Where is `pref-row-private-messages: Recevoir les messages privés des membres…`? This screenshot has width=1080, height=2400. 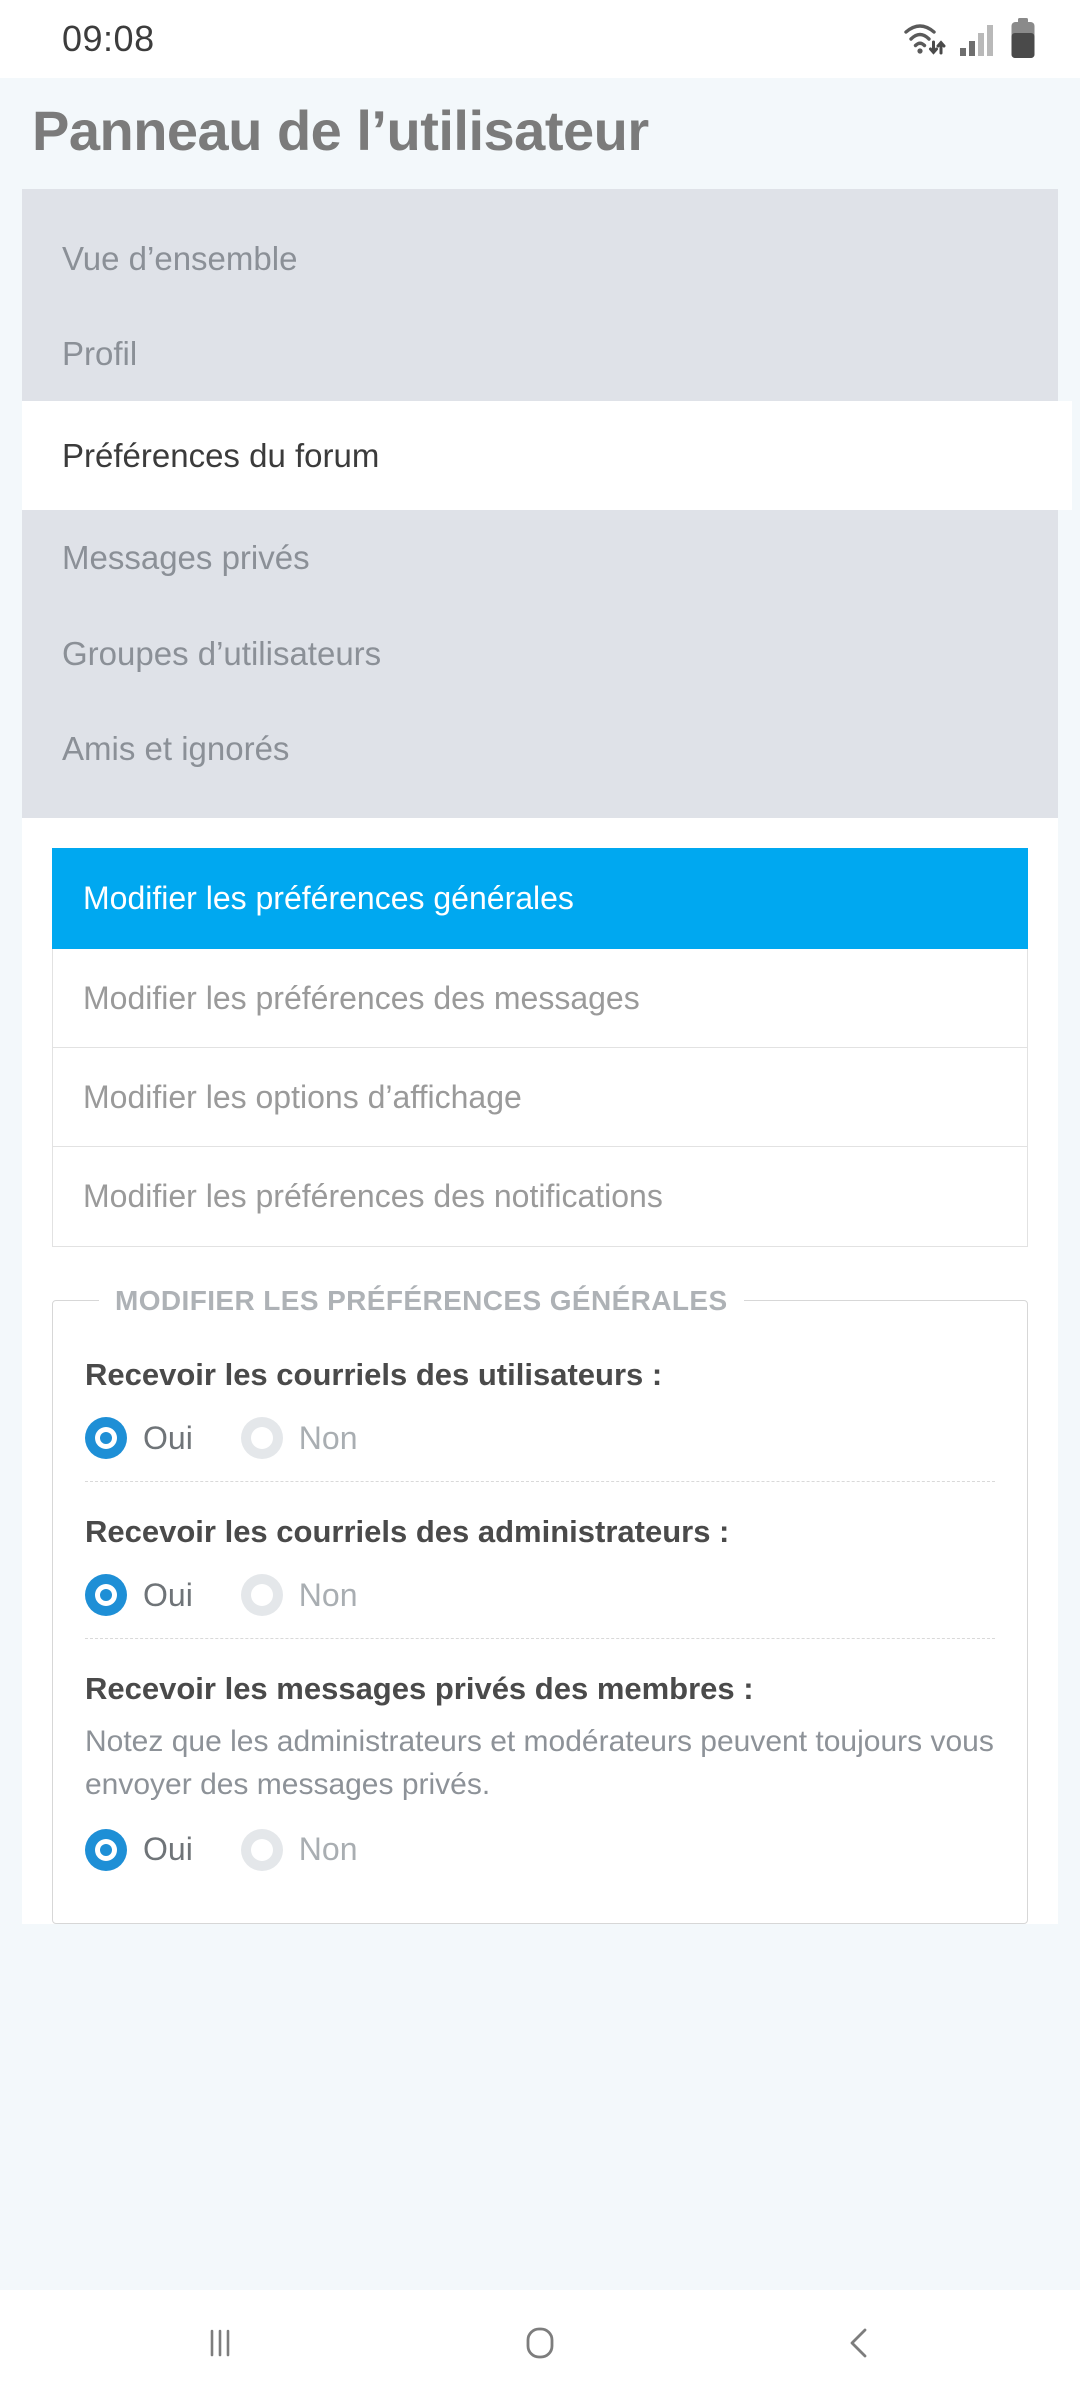 pref-row-private-messages: Recevoir les messages privés des membres… is located at coordinates (540, 1765).